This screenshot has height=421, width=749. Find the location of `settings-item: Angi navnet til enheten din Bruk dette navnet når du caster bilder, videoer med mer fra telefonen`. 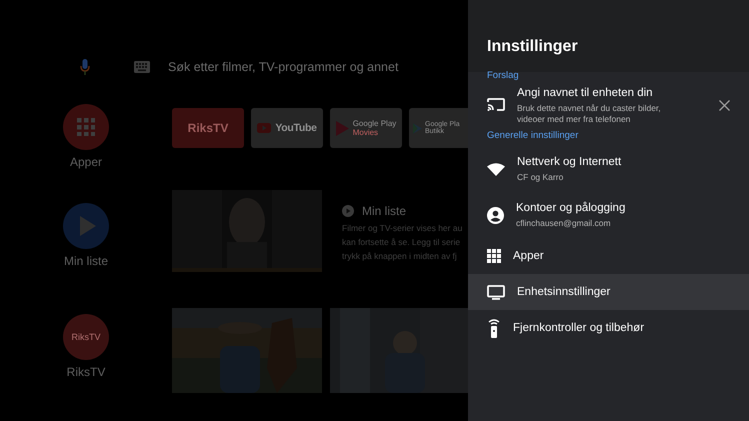

settings-item: Angi navnet til enheten din Bruk dette navnet når du caster bilder, videoer med mer fra telefonen is located at coordinates (608, 105).